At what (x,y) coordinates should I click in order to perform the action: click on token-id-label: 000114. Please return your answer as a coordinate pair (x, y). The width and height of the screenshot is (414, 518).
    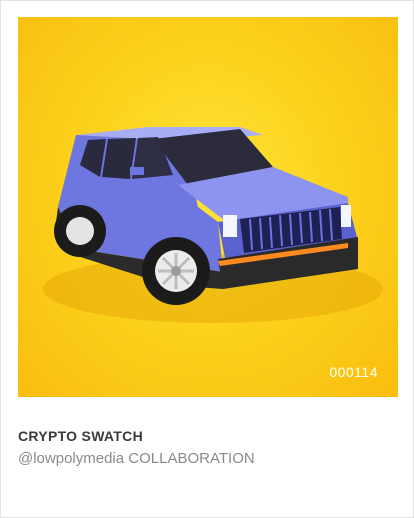
    Looking at the image, I should click on (353, 372).